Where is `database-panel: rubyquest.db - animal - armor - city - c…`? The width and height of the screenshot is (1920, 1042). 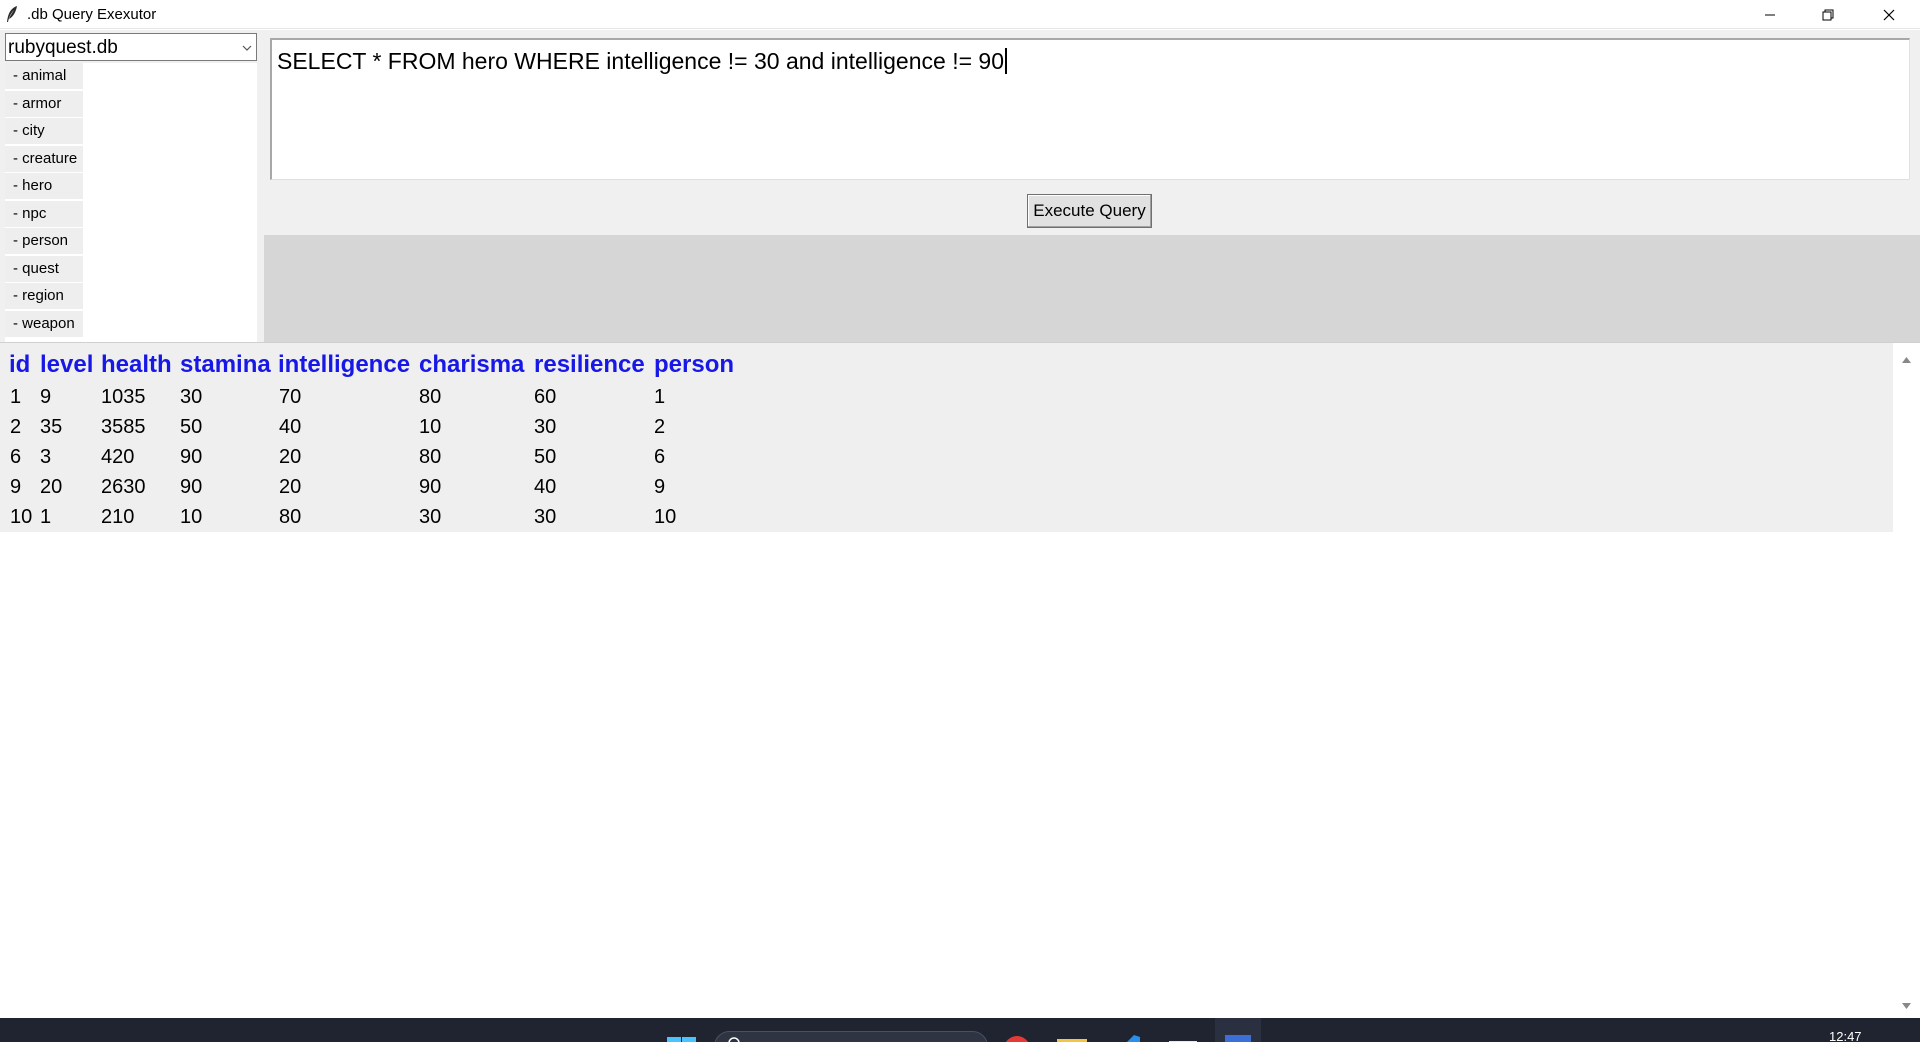 database-panel: rubyquest.db - animal - armor - city - c… is located at coordinates (132, 199).